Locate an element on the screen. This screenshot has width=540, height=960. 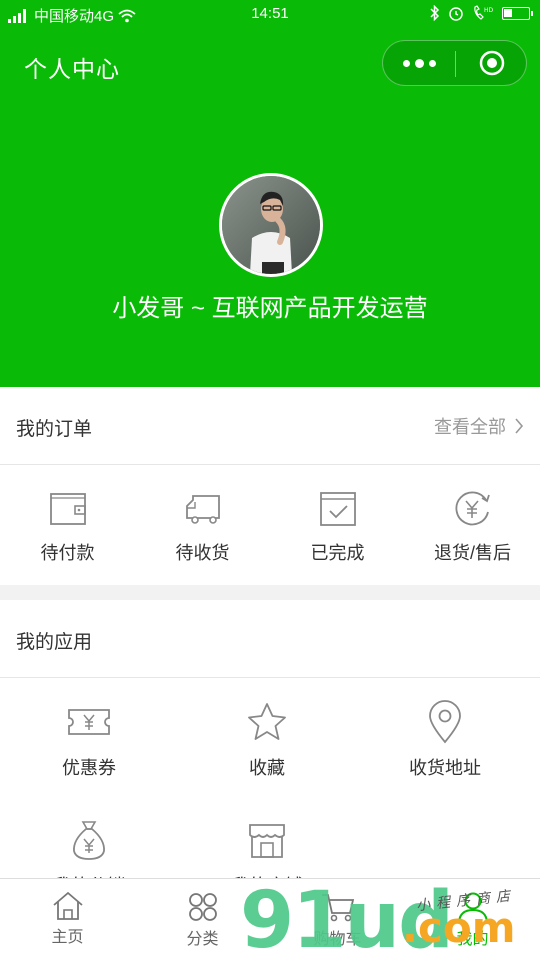
hd-call-icon: HD is located at coordinates (484, 12).